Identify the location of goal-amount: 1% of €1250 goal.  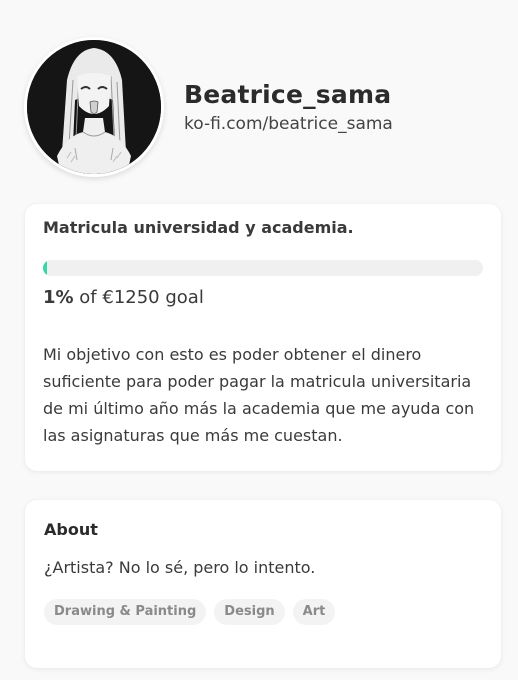
(263, 298).